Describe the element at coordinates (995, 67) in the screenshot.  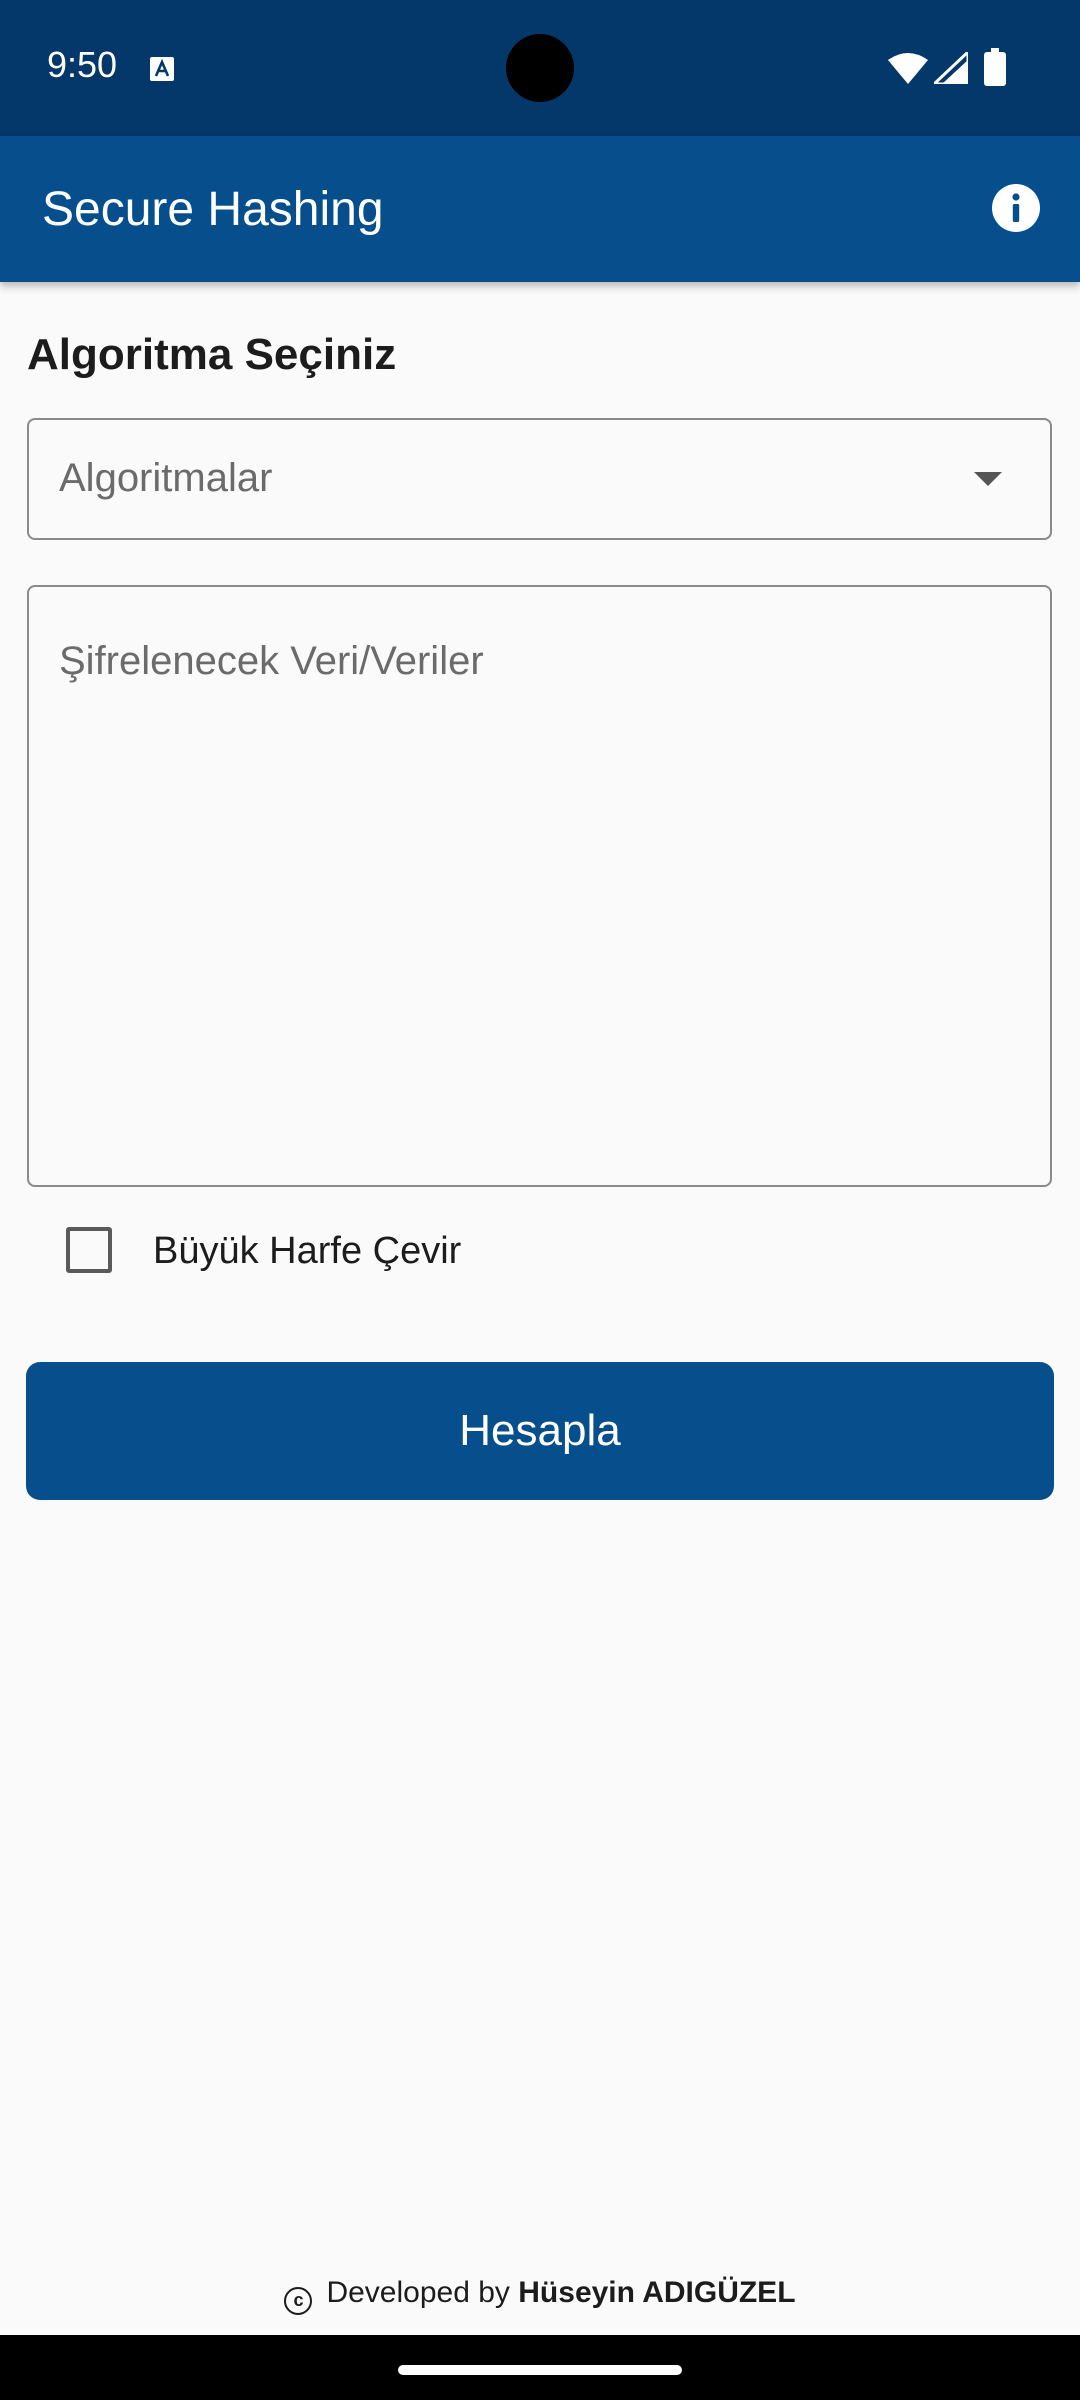
I see `battery-icon` at that location.